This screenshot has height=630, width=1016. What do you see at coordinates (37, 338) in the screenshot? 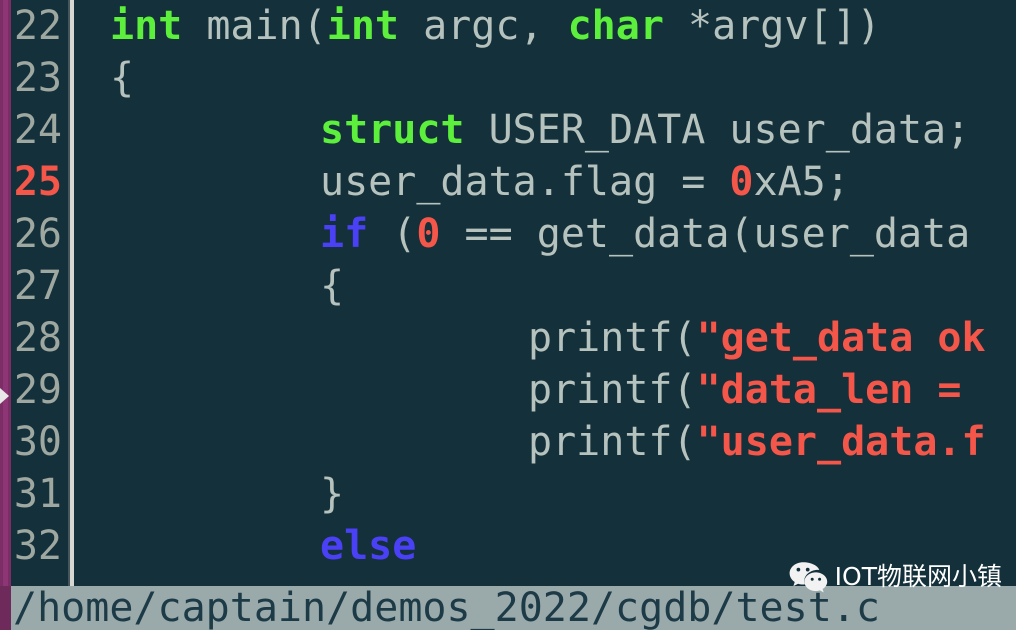
I see `line-number: 28` at bounding box center [37, 338].